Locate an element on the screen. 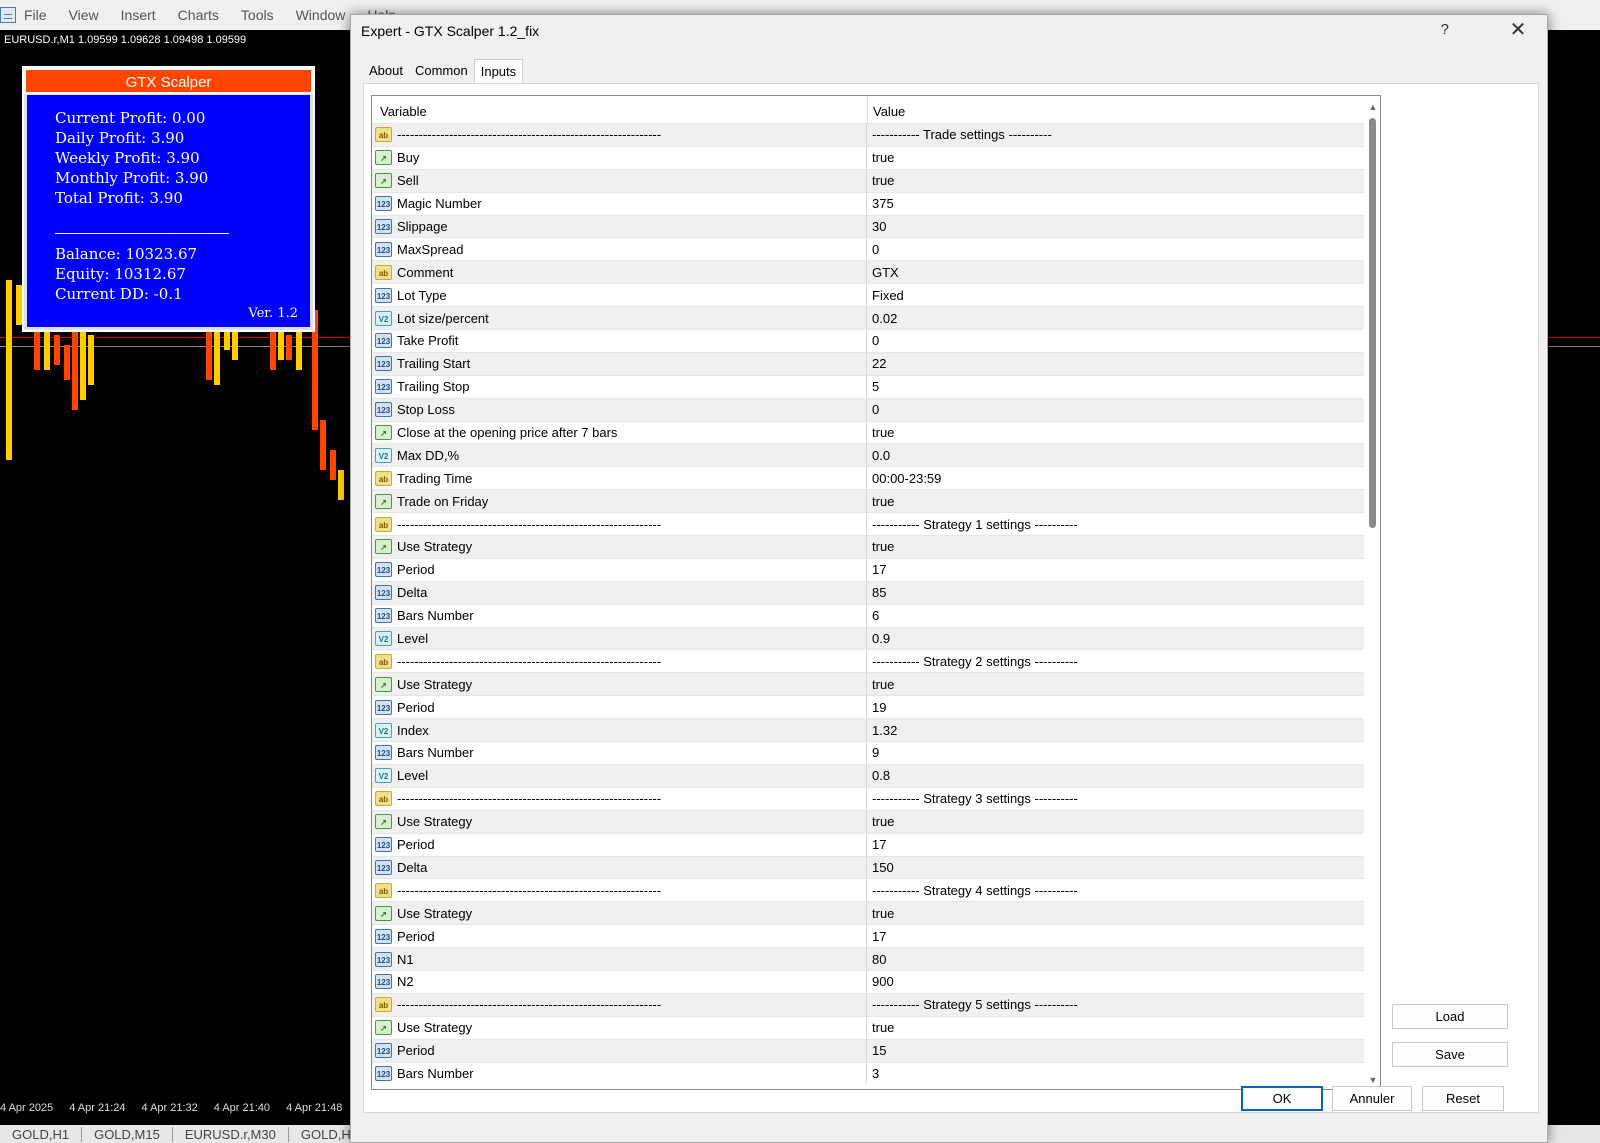  close-icon: ✕ is located at coordinates (1518, 30).